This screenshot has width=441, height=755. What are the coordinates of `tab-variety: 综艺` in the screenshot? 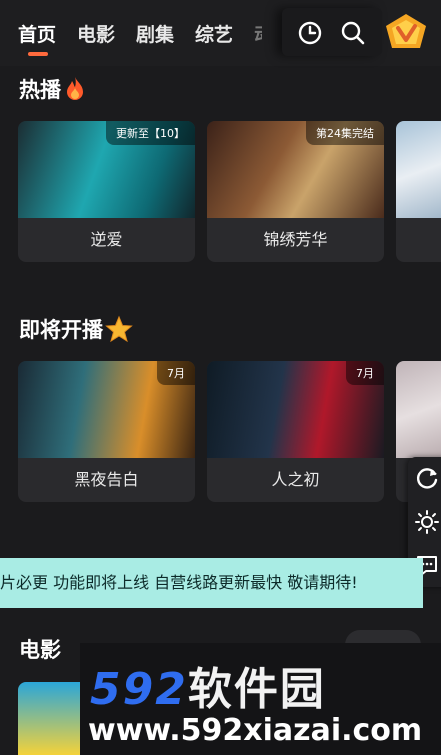 It's located at (214, 33).